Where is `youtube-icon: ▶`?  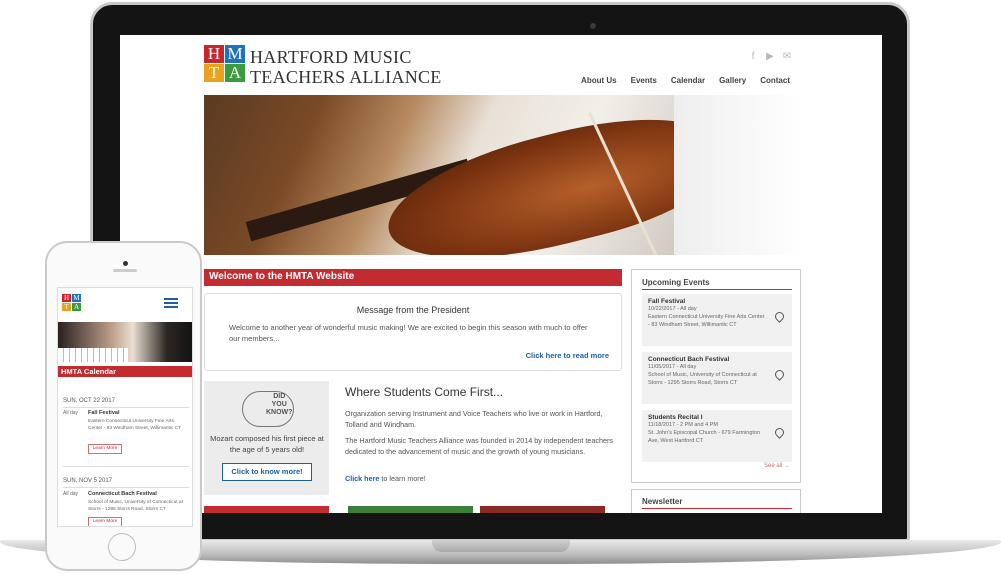
youtube-icon: ▶ is located at coordinates (770, 56).